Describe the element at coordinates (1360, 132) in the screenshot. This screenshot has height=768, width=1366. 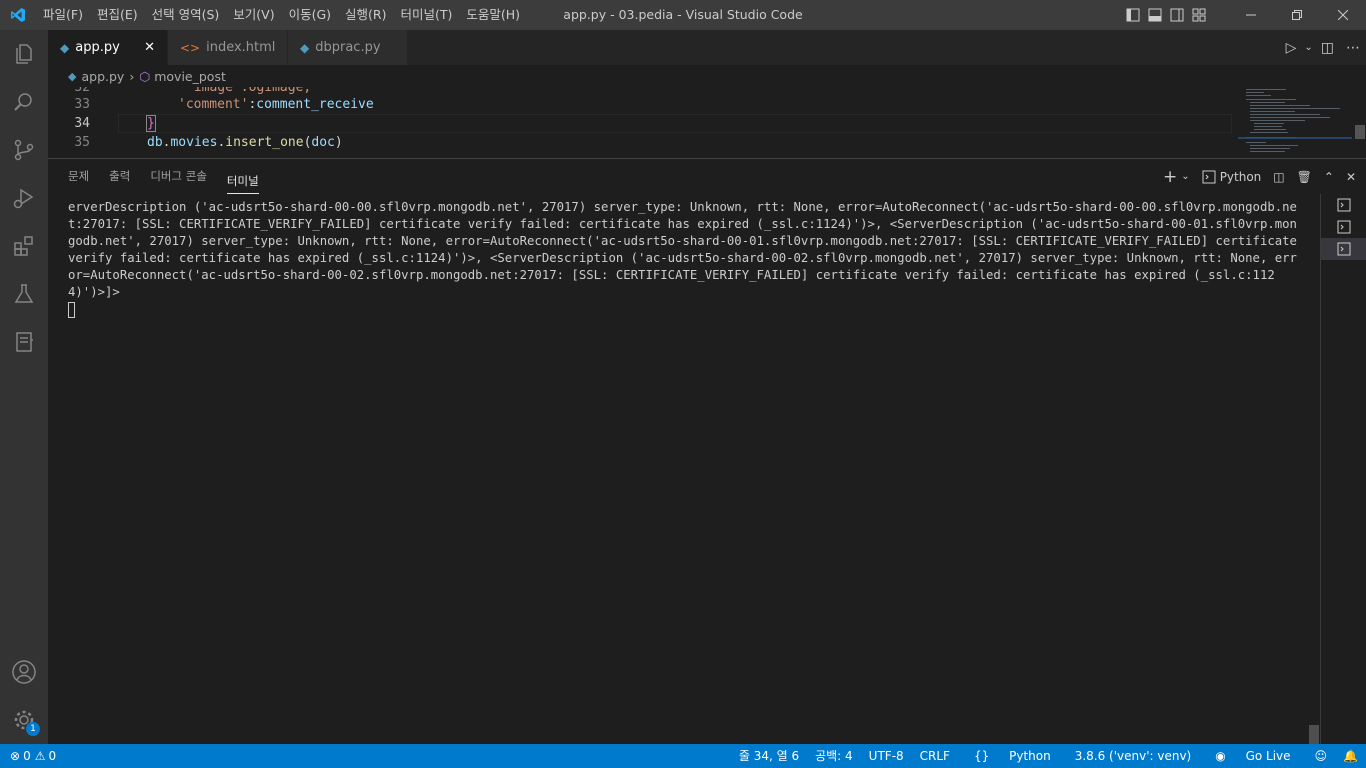
I see `scrollbar-thumb` at that location.